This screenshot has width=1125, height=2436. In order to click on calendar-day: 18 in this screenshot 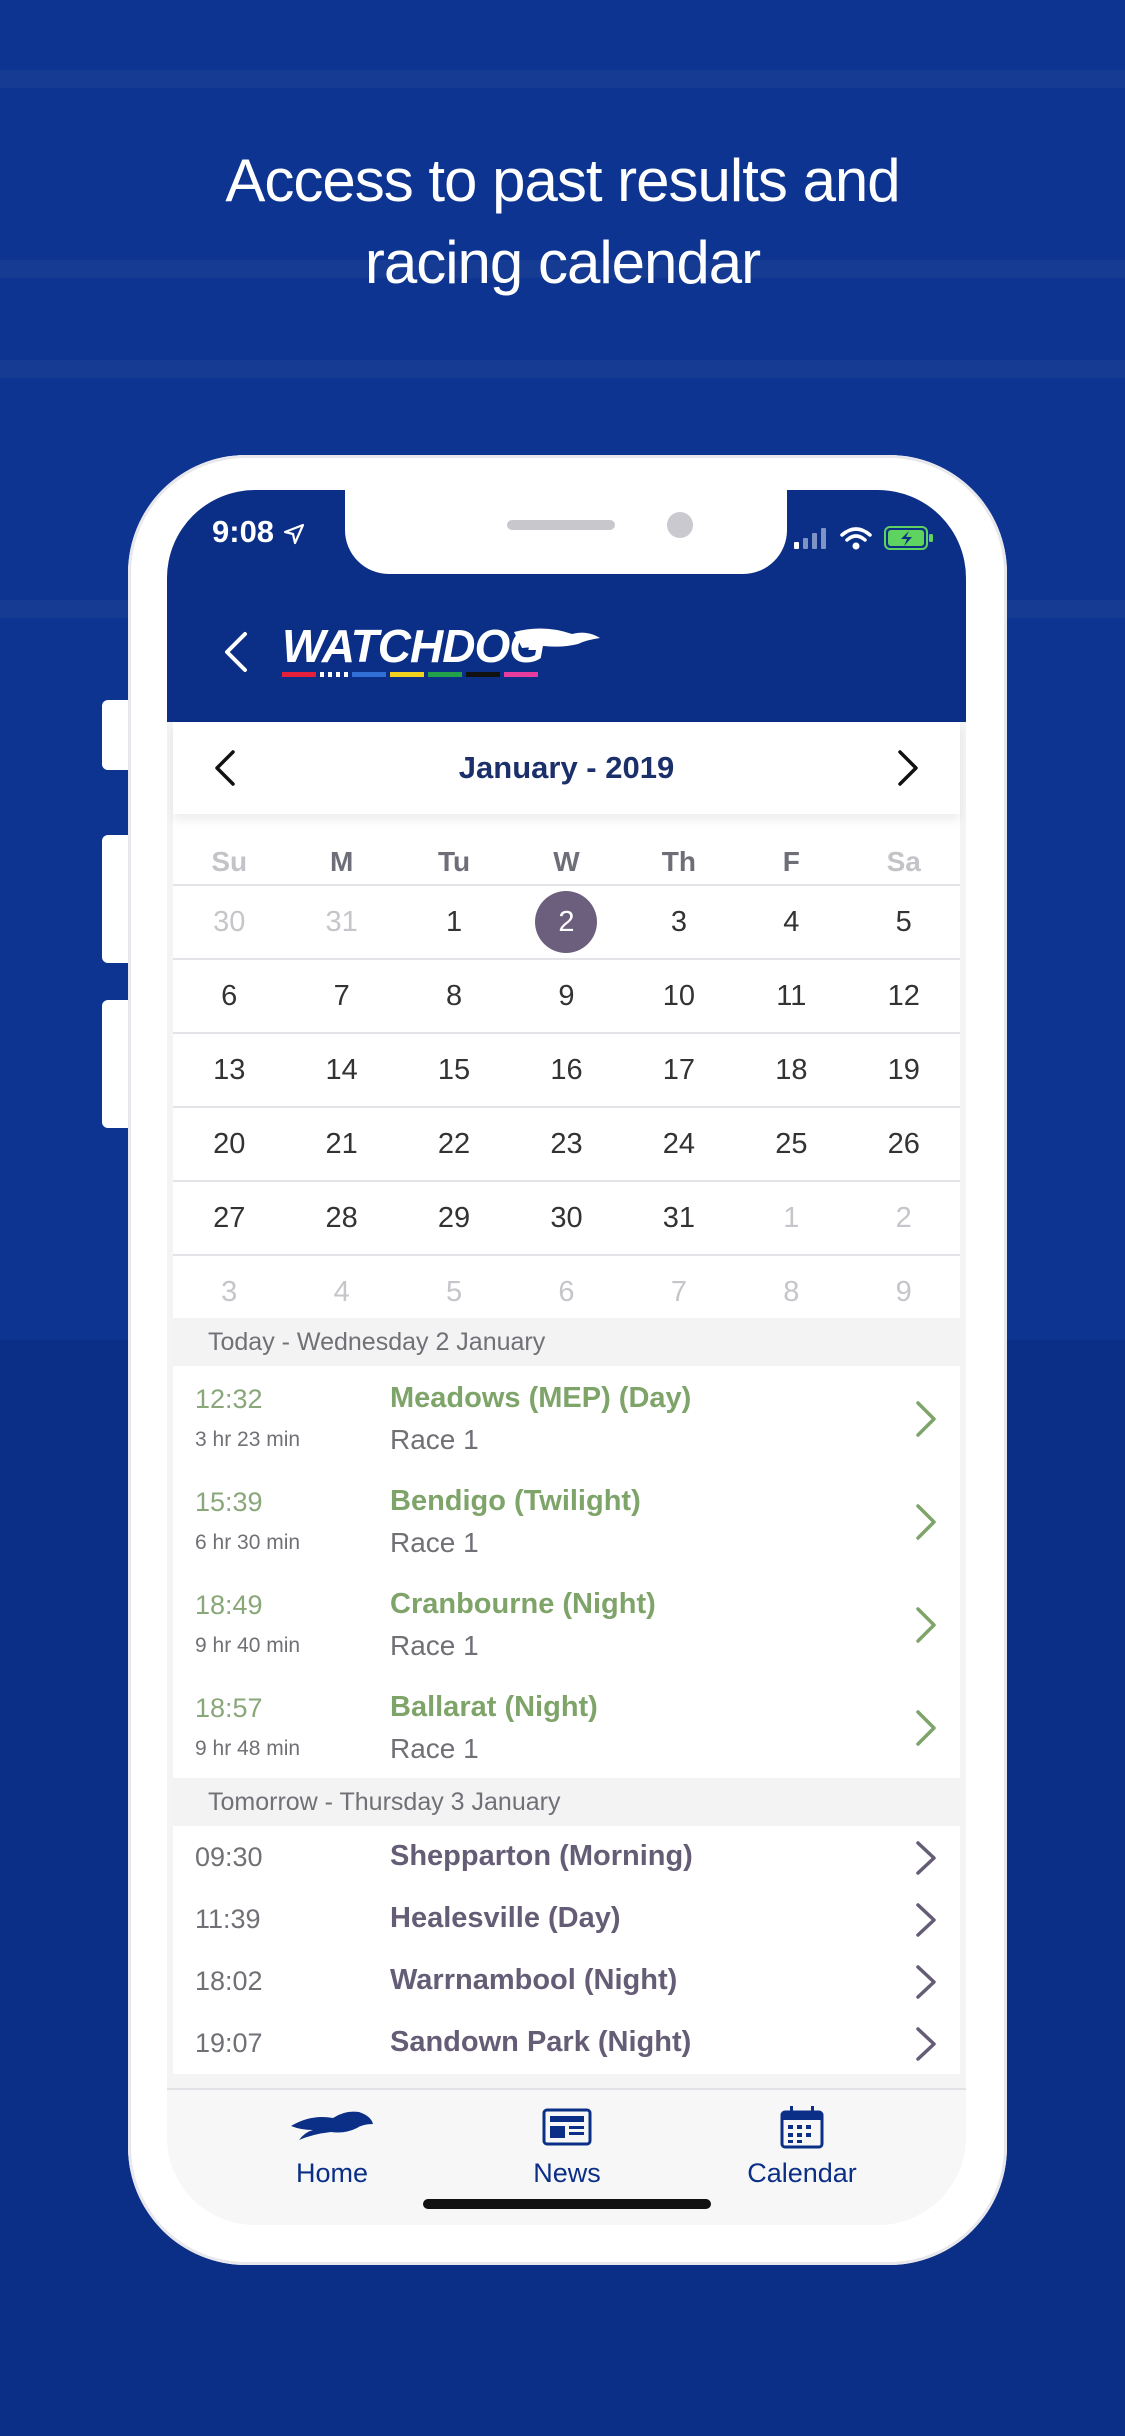, I will do `click(791, 1070)`.